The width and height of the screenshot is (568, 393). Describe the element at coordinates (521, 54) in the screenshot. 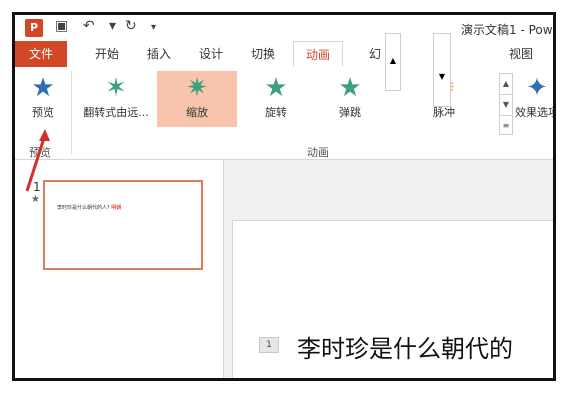

I see `tab-view: 视图` at that location.